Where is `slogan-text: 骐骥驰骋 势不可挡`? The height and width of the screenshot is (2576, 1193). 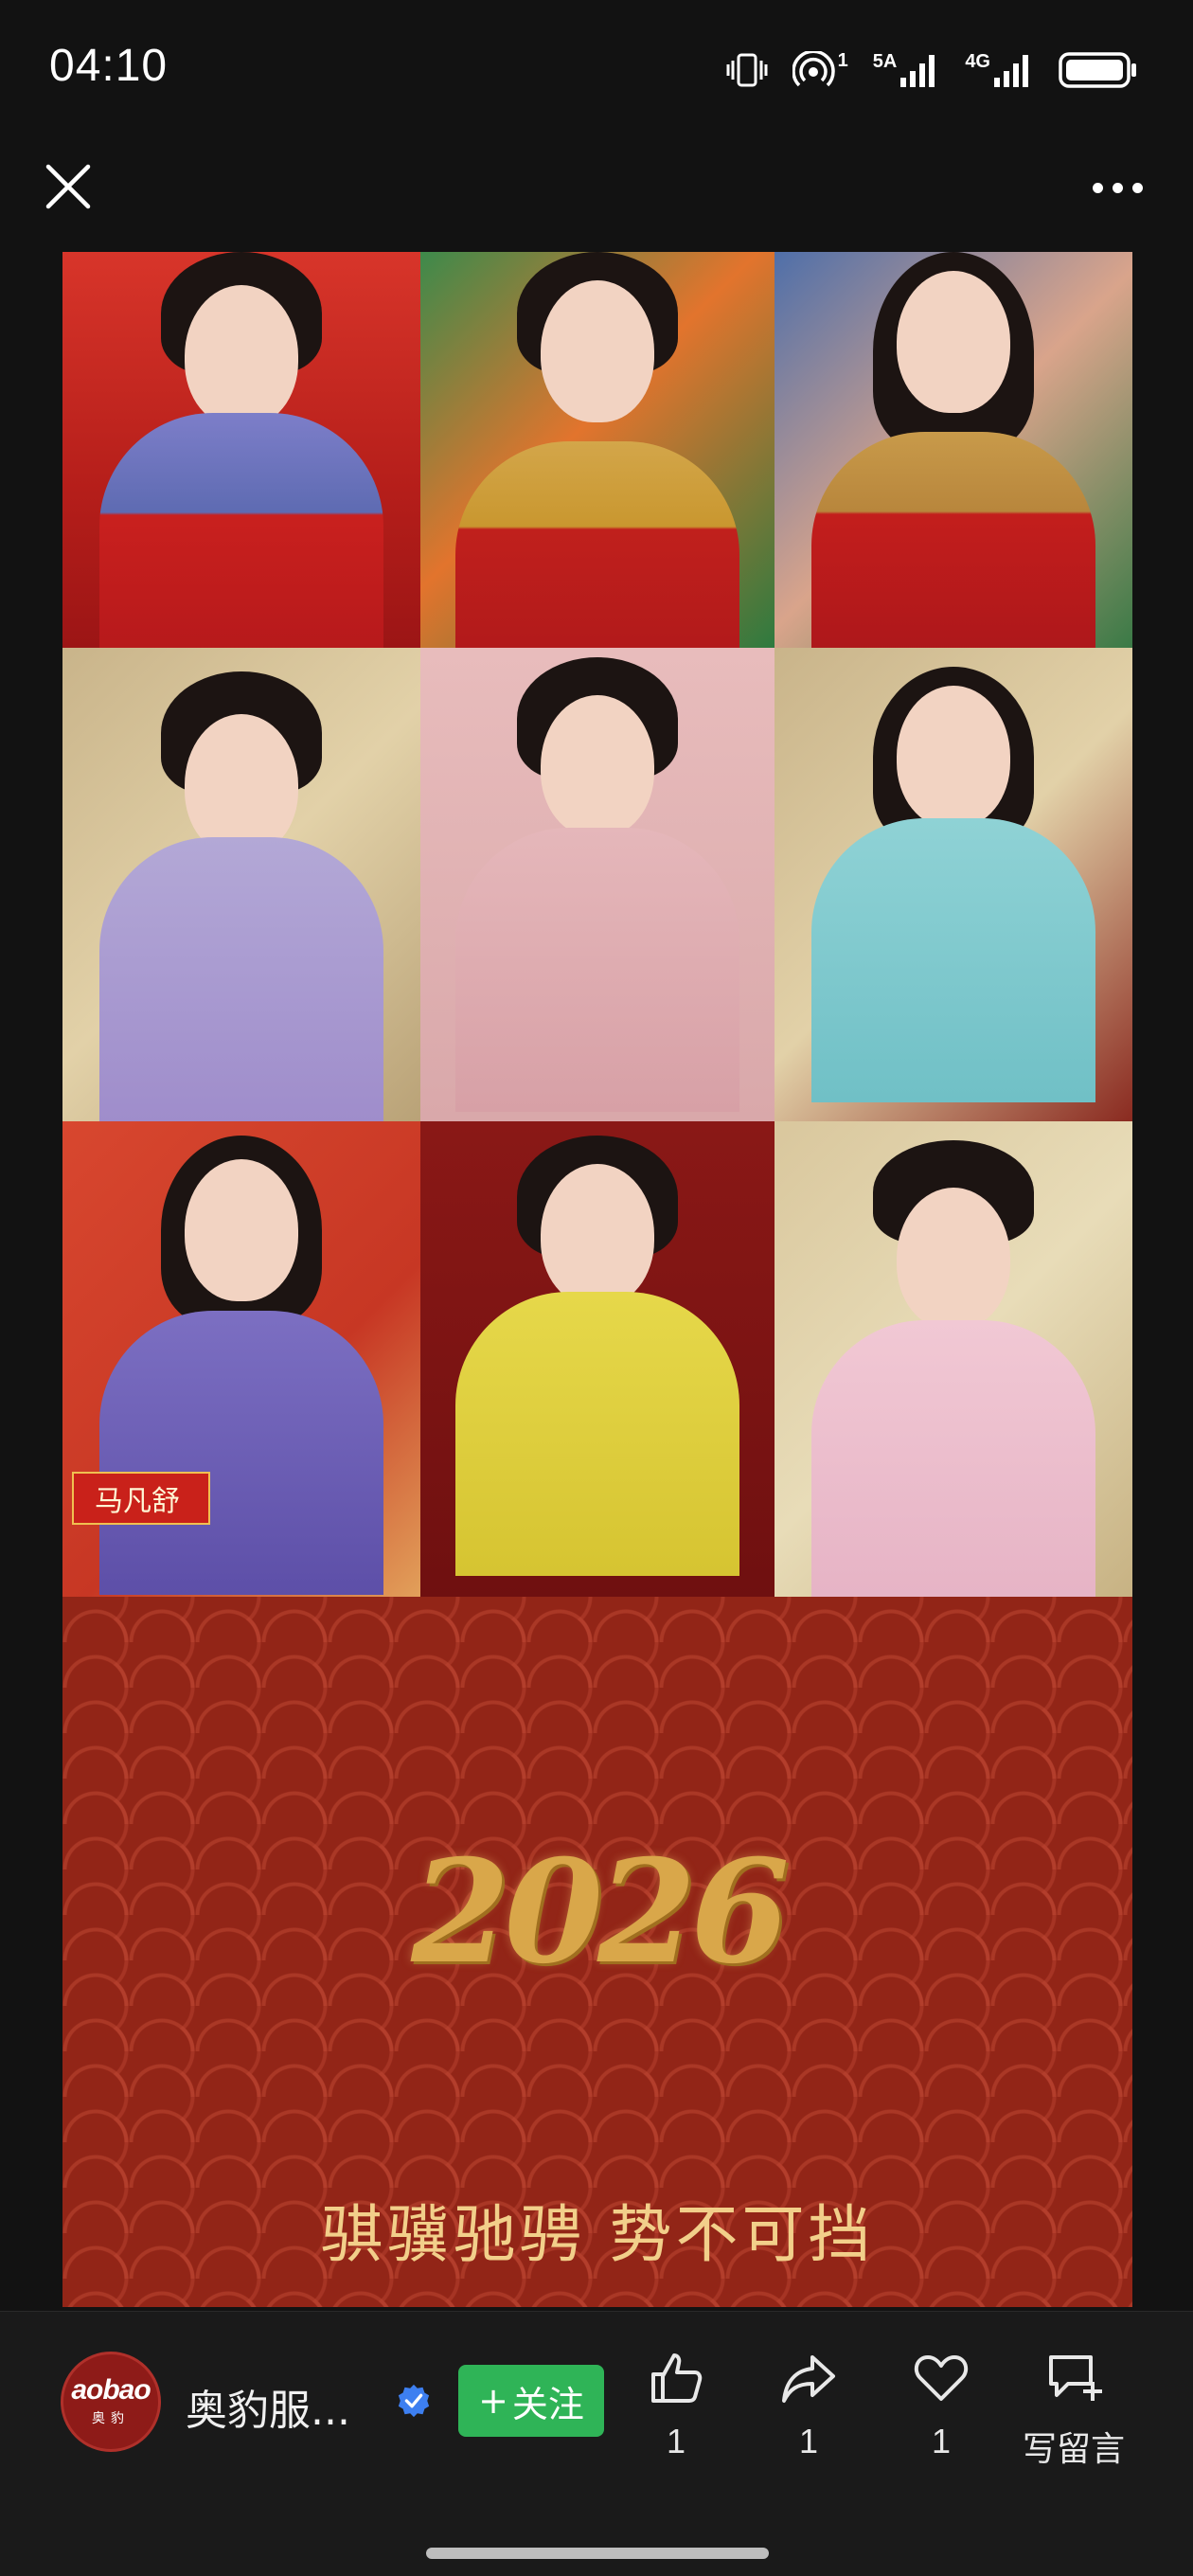 slogan-text: 骐骥驰骋 势不可挡 is located at coordinates (597, 2234).